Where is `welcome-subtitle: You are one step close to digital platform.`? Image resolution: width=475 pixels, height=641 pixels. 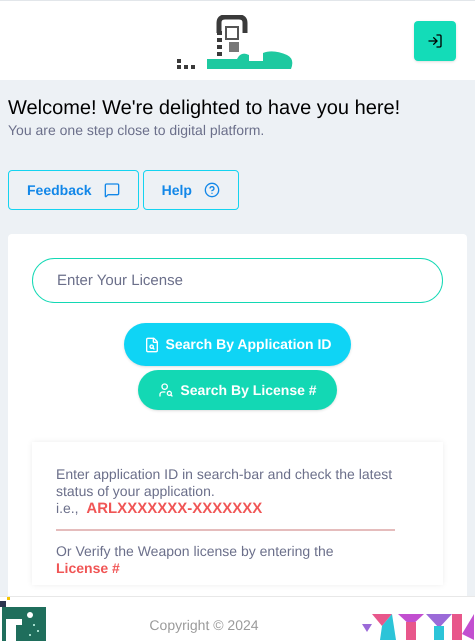
welcome-subtitle: You are one step close to digital platform. is located at coordinates (137, 130).